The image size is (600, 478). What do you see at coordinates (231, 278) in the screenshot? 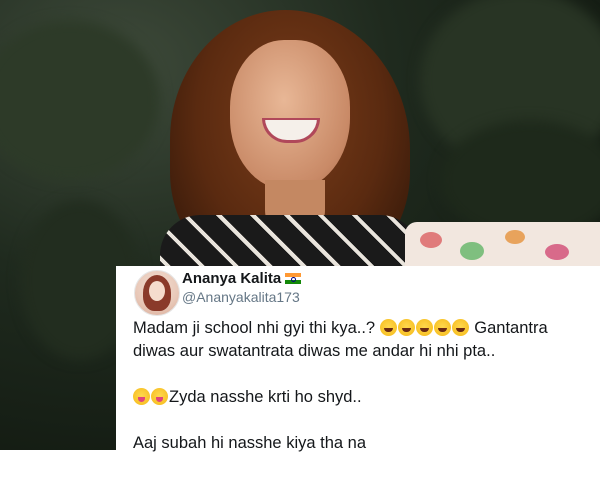
I see `author-name: Ananya Kalita` at bounding box center [231, 278].